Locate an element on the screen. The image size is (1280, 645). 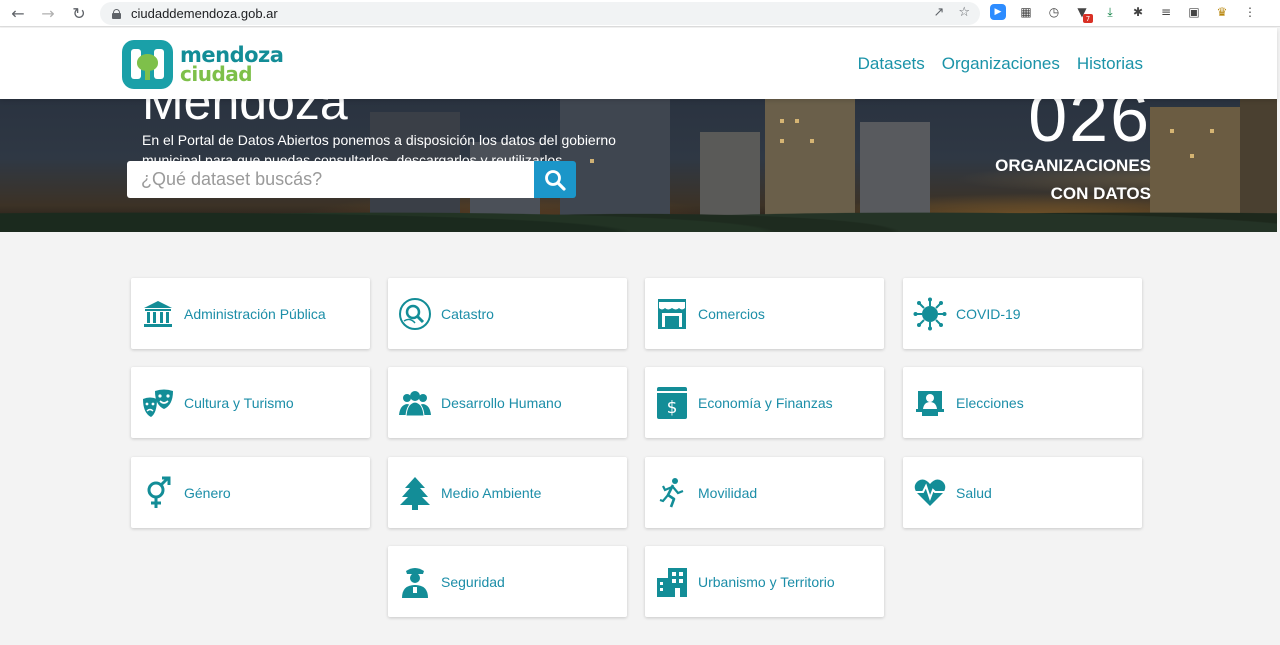
nav-organizaciones: Organizaciones is located at coordinates (1001, 64).